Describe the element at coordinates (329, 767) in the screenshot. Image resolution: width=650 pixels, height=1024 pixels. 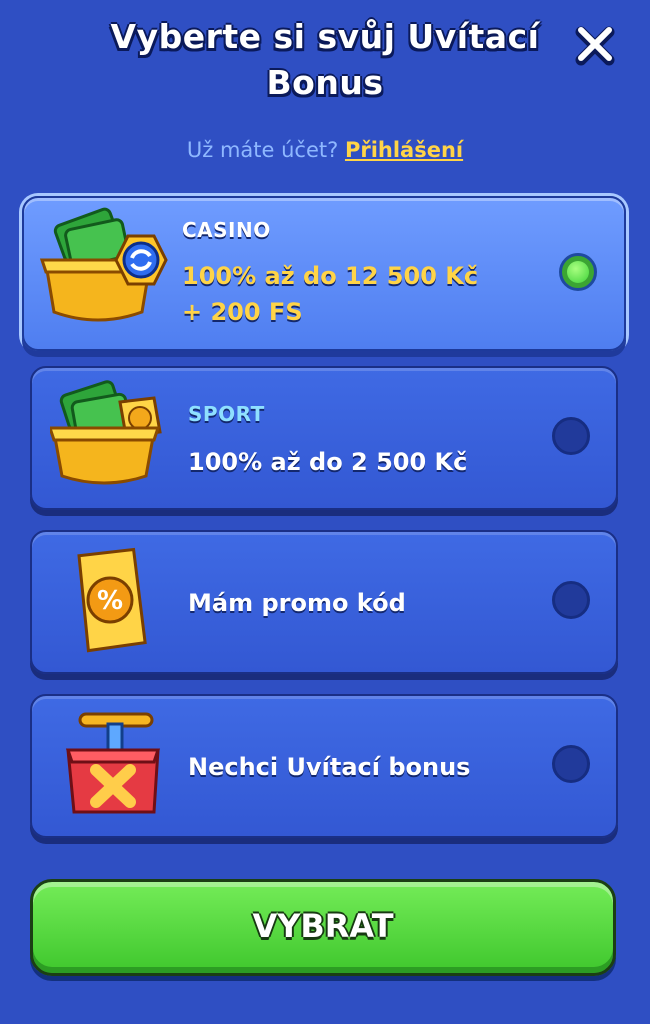
I see `option-label: Nechci Uvítací bonus` at that location.